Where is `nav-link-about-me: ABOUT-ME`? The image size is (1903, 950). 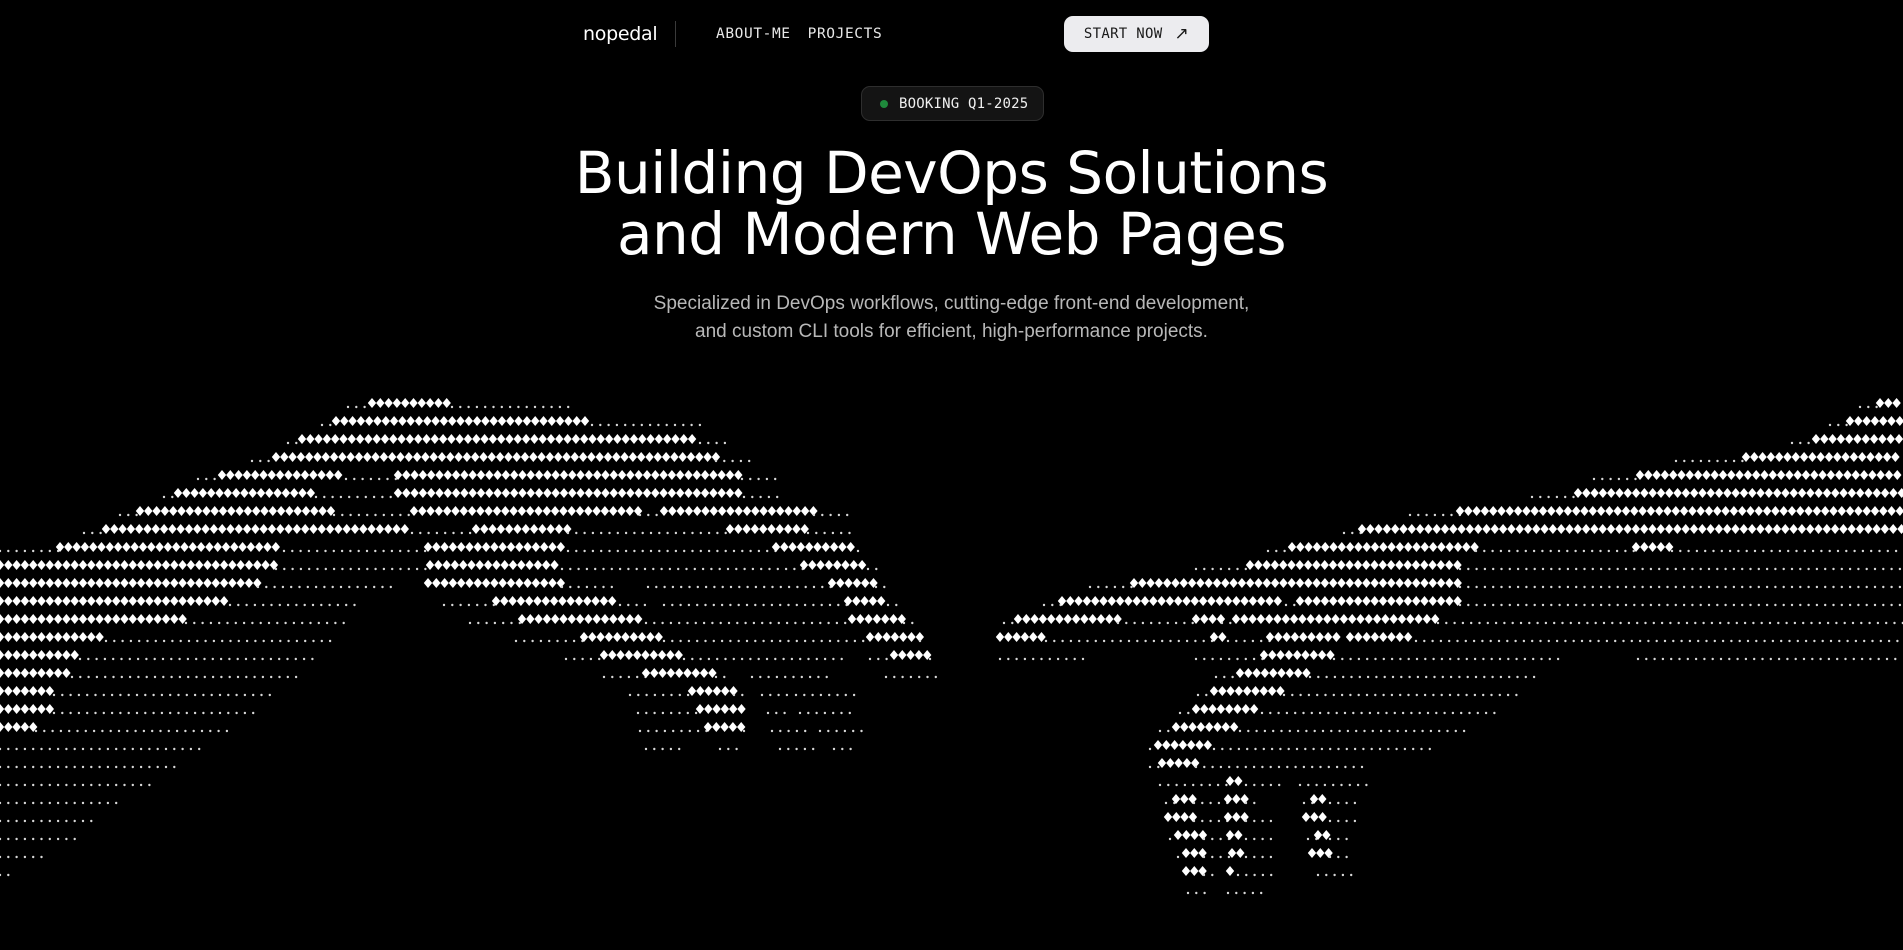
nav-link-about-me: ABOUT-ME is located at coordinates (753, 34).